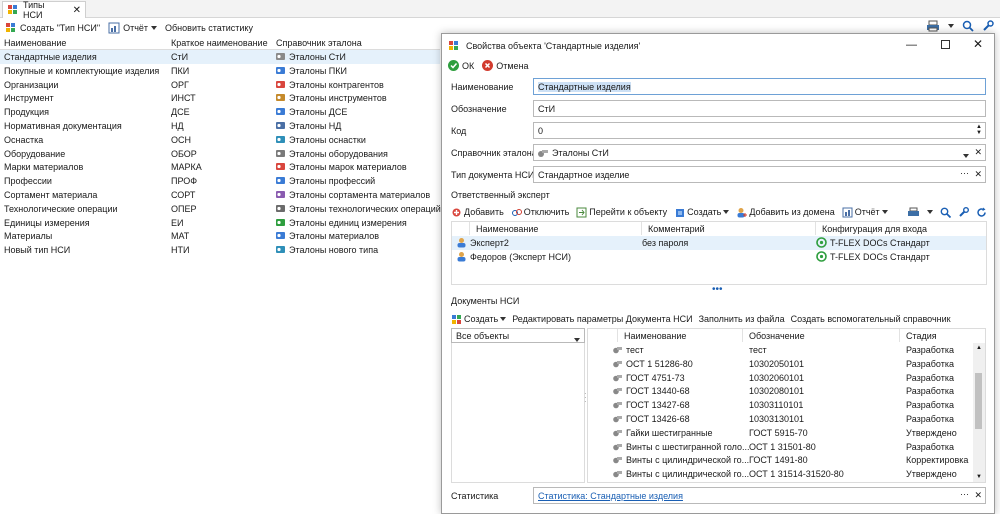  What do you see at coordinates (780, 364) in the screenshot?
I see `doc-row: ОСТ 1 51286-80 10302050101 Разработка` at bounding box center [780, 364].